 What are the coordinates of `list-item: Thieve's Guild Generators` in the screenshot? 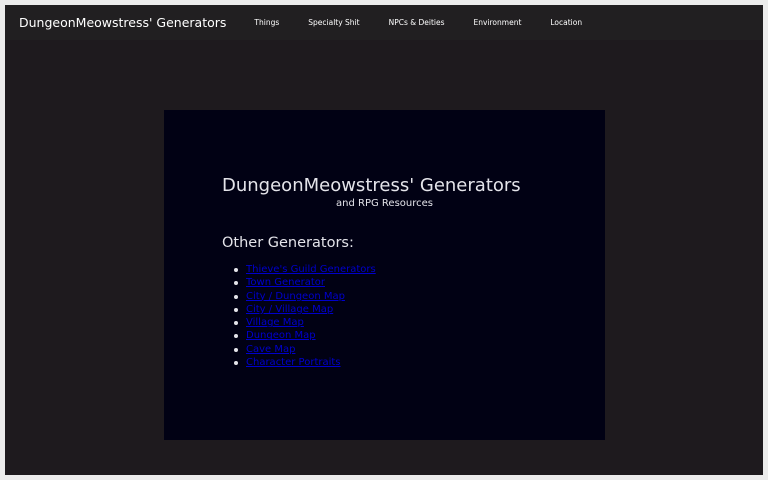 It's located at (305, 269).